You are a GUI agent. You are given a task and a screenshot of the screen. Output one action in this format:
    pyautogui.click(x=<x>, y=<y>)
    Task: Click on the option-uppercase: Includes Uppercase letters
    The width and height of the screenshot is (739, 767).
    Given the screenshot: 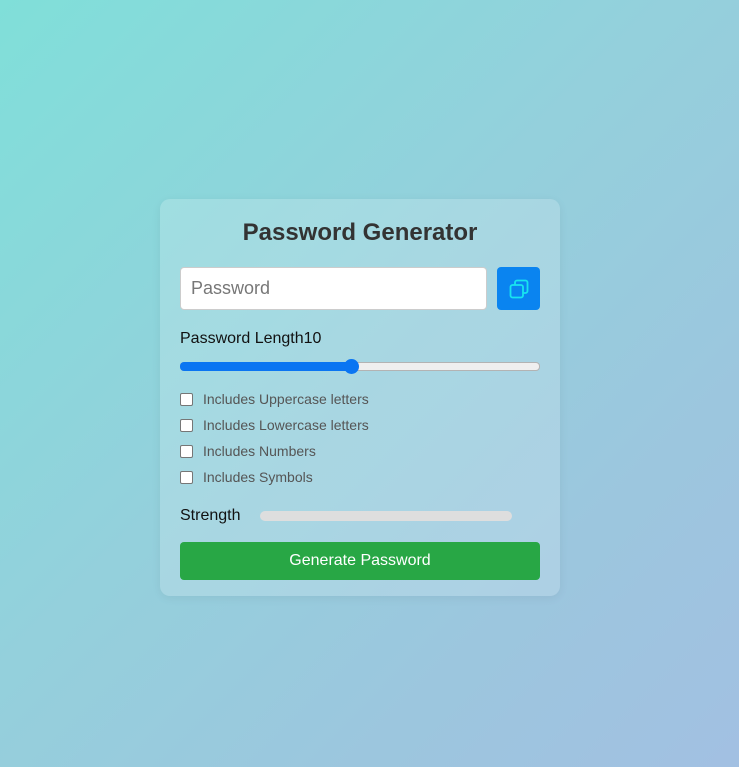 What is the action you would take?
    pyautogui.click(x=360, y=399)
    